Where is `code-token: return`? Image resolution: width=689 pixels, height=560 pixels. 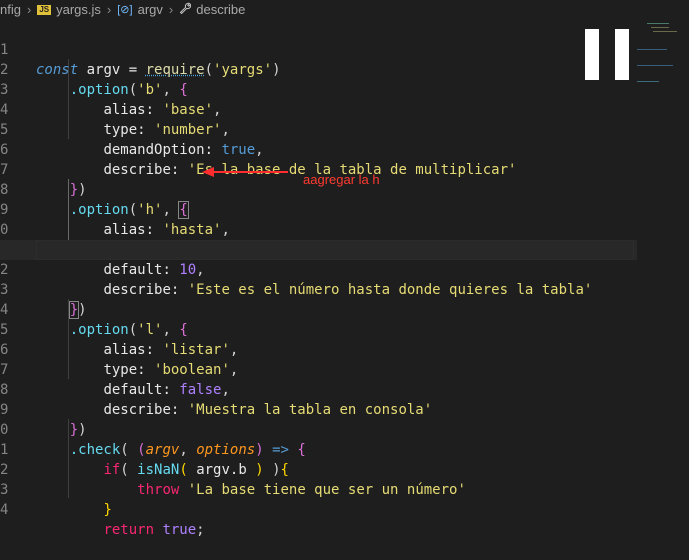 code-token: return is located at coordinates (129, 530).